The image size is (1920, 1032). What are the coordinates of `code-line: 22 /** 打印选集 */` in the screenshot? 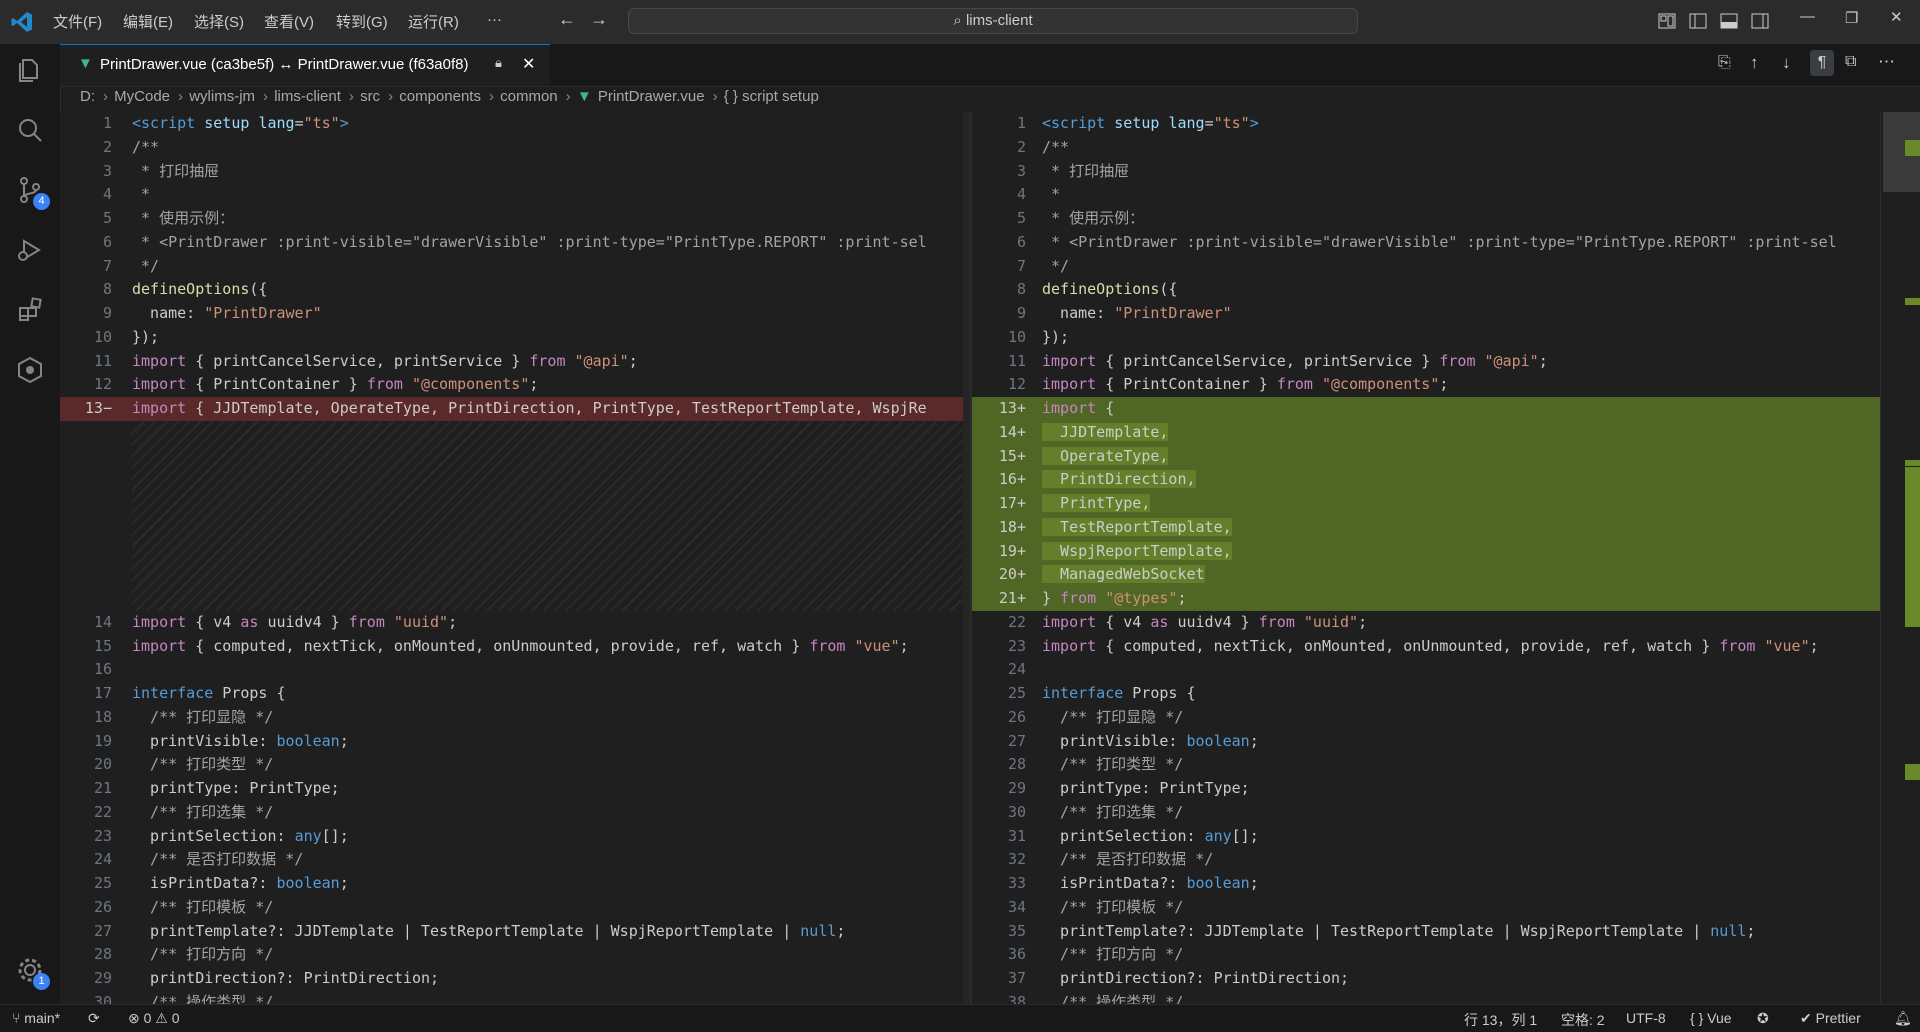 It's located at (515, 813).